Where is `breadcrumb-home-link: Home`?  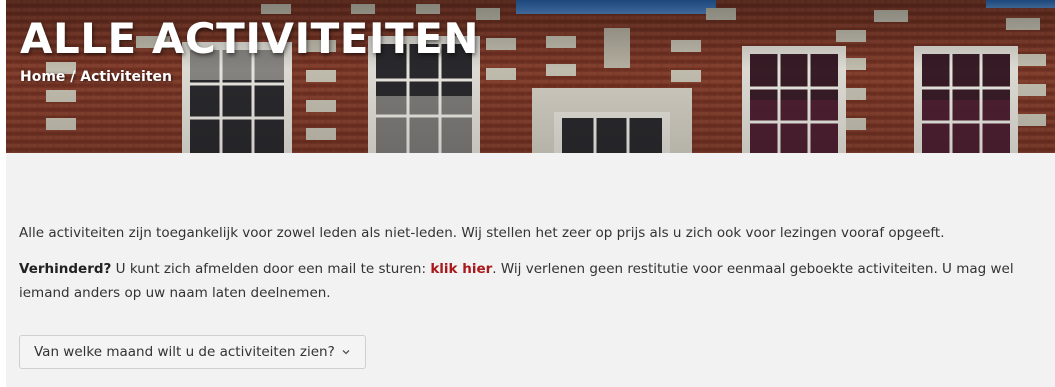 breadcrumb-home-link: Home is located at coordinates (42, 77).